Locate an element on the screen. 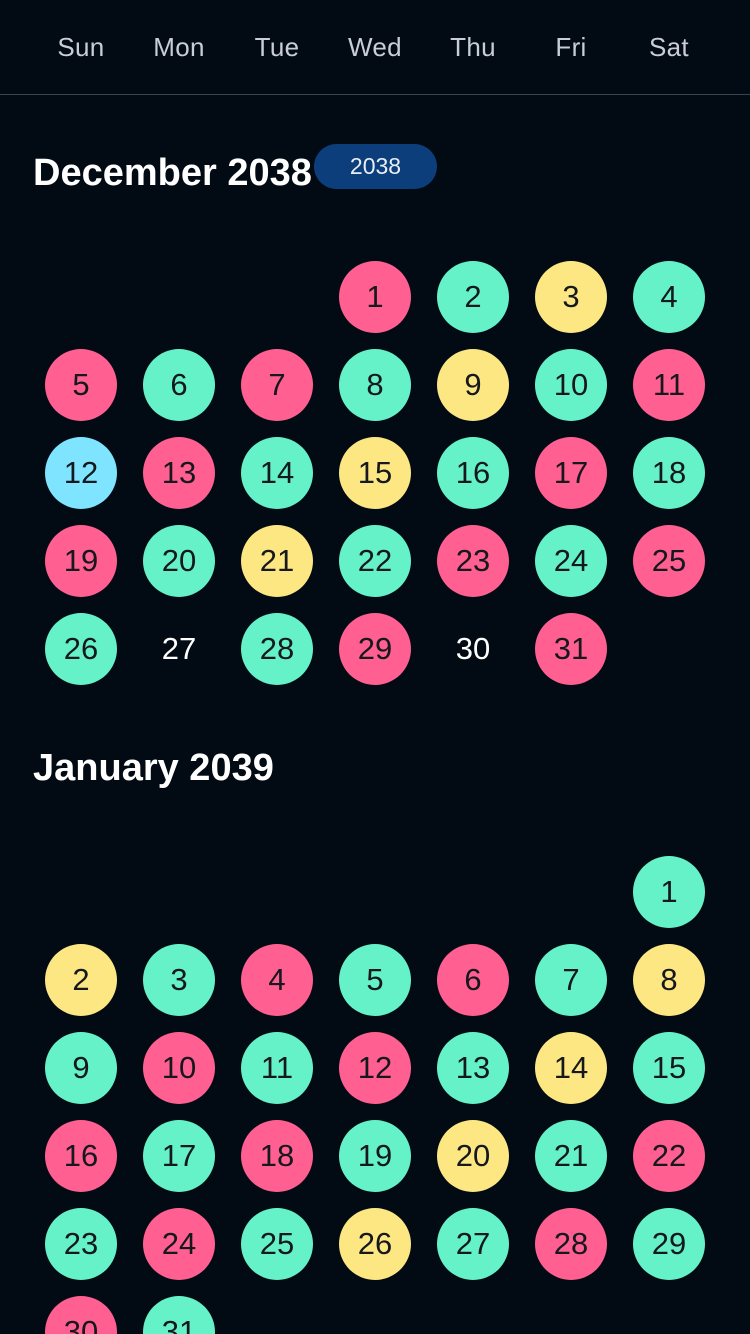  month-title-january-2039: January 2039 is located at coordinates (153, 768).